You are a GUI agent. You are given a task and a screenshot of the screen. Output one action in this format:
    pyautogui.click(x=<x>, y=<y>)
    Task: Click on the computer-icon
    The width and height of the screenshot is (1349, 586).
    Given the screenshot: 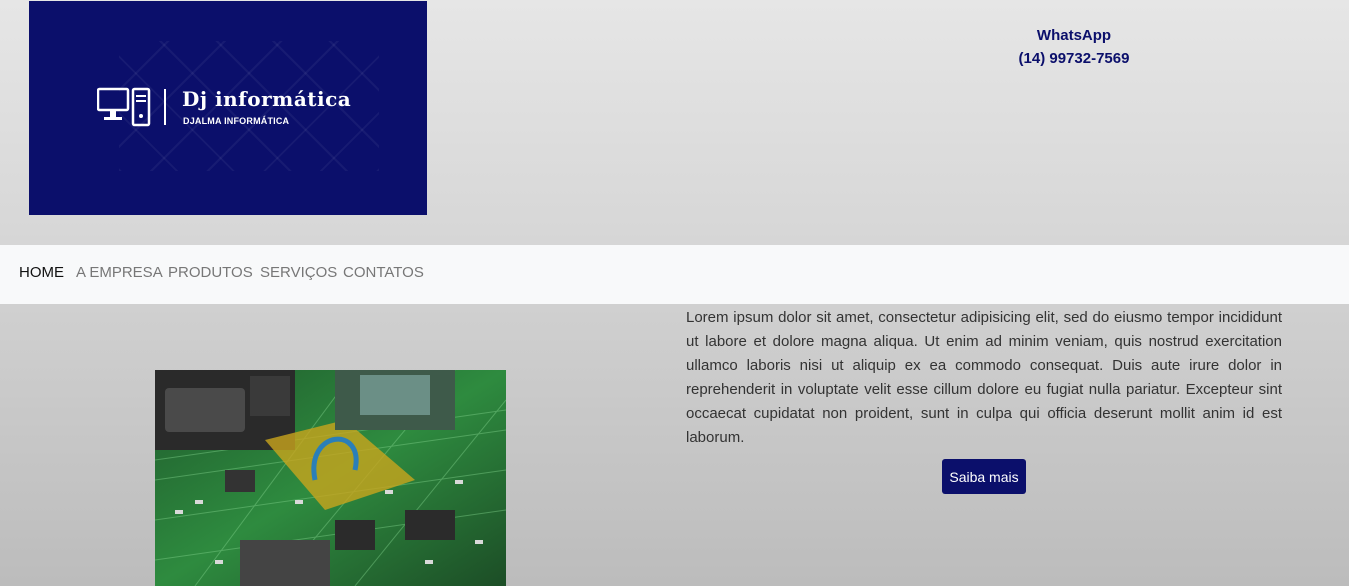 What is the action you would take?
    pyautogui.click(x=124, y=107)
    